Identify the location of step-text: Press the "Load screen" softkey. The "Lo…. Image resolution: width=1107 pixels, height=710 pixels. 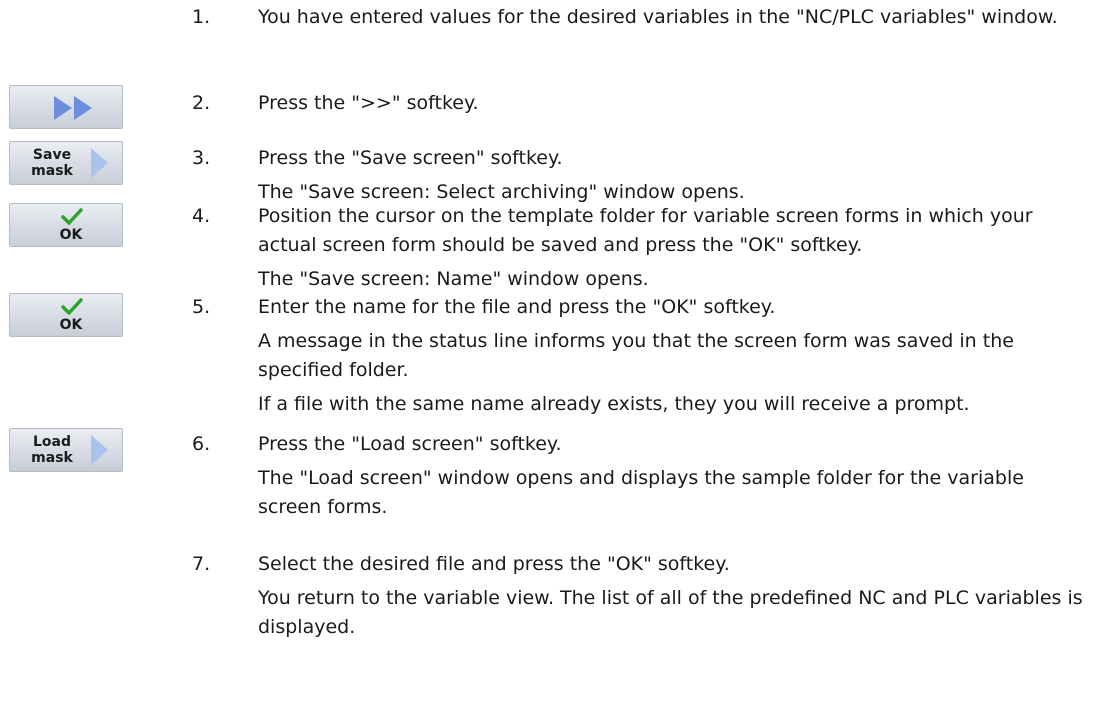
(673, 476).